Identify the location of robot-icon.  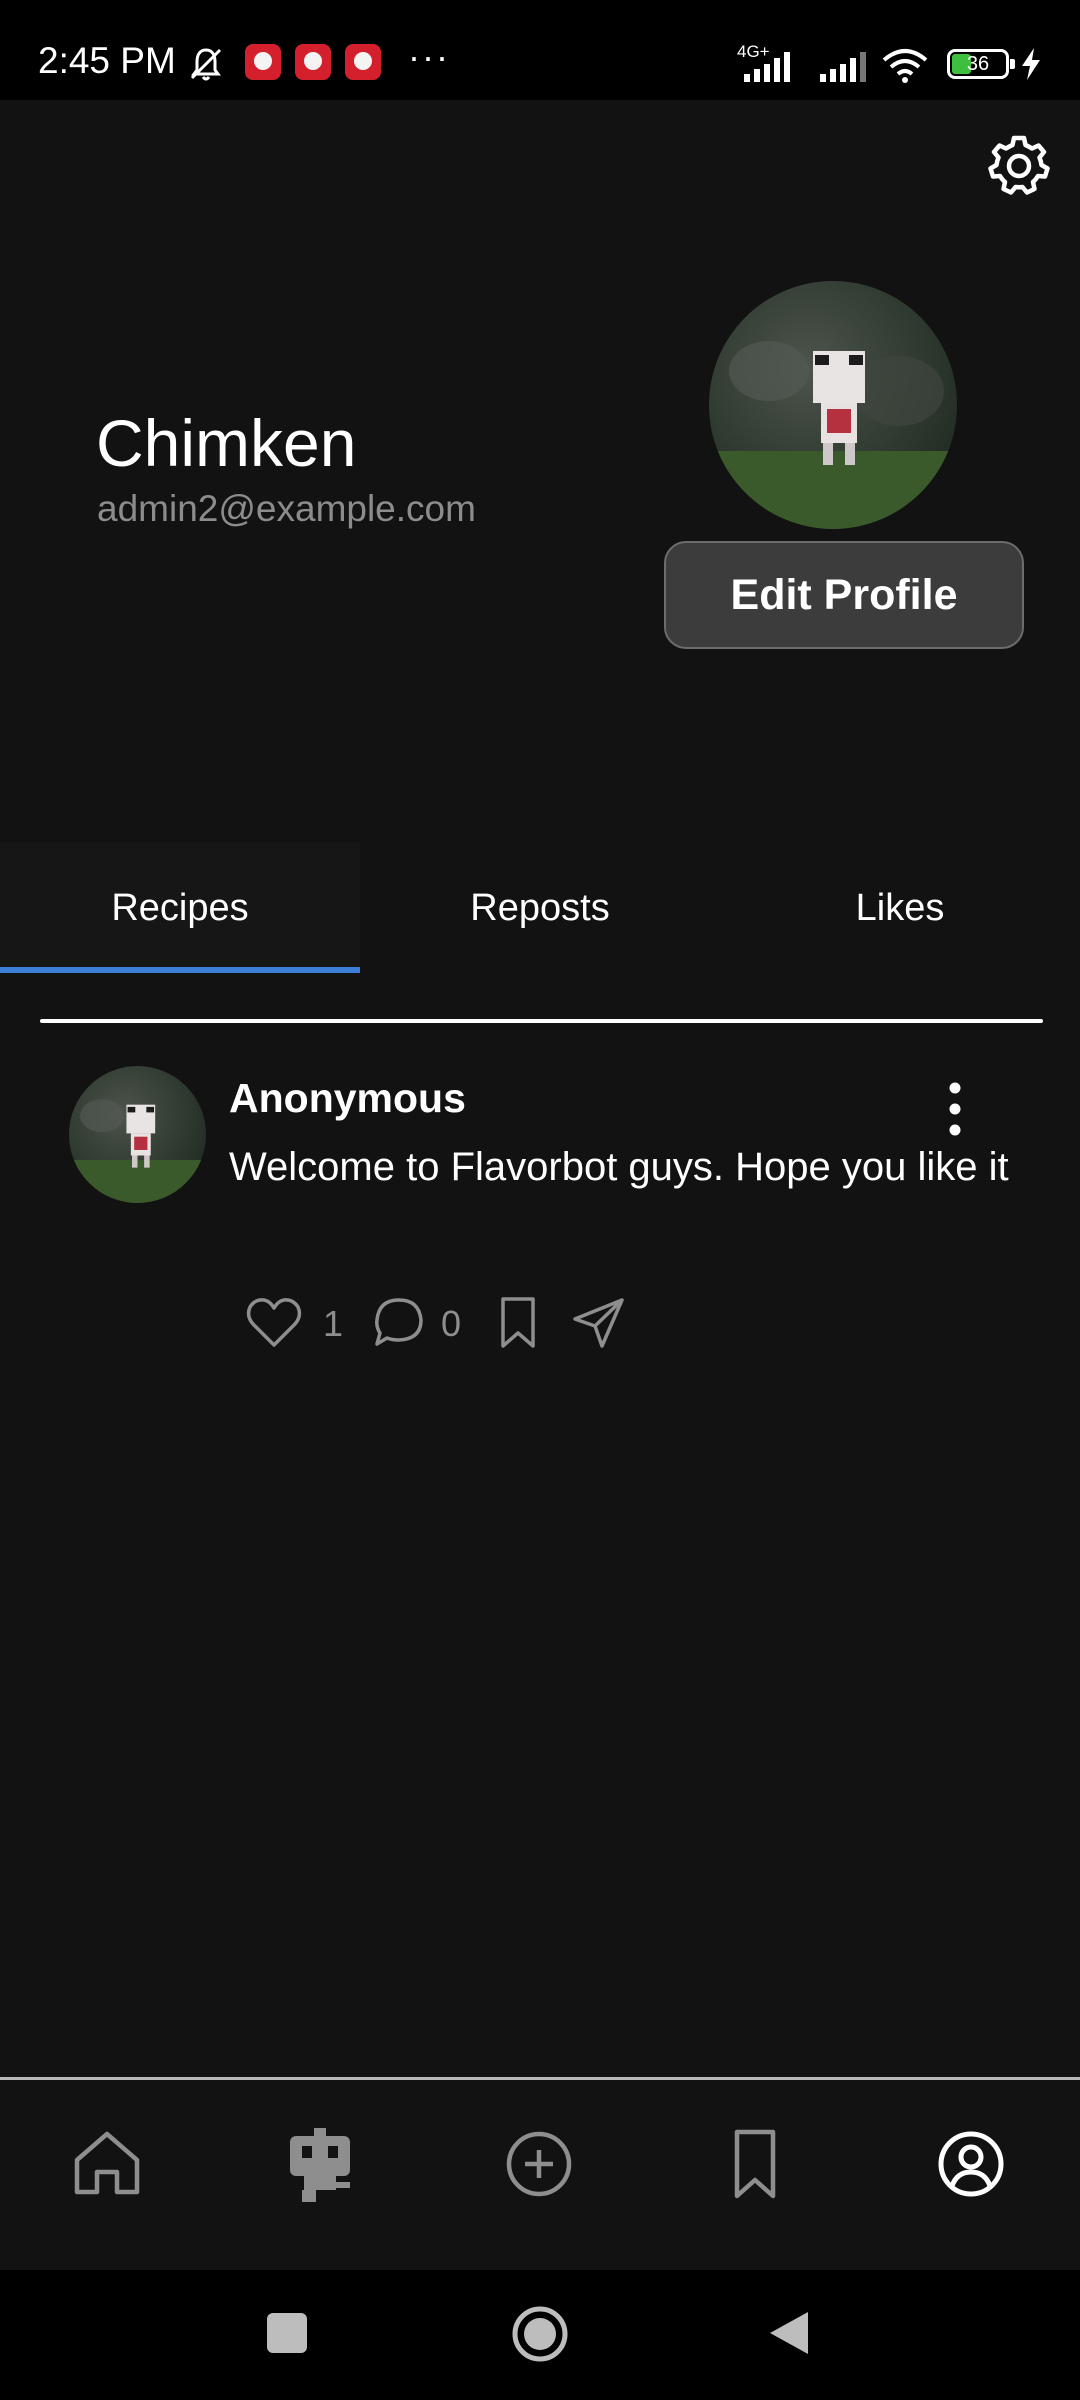
(320, 2164).